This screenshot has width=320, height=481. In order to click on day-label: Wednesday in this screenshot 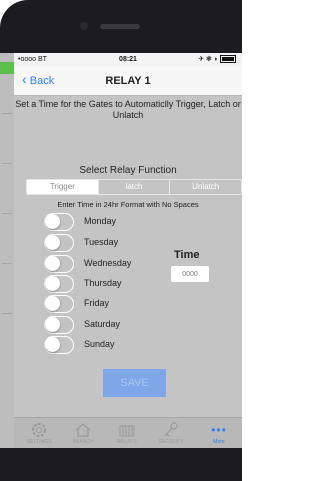, I will do `click(108, 263)`.